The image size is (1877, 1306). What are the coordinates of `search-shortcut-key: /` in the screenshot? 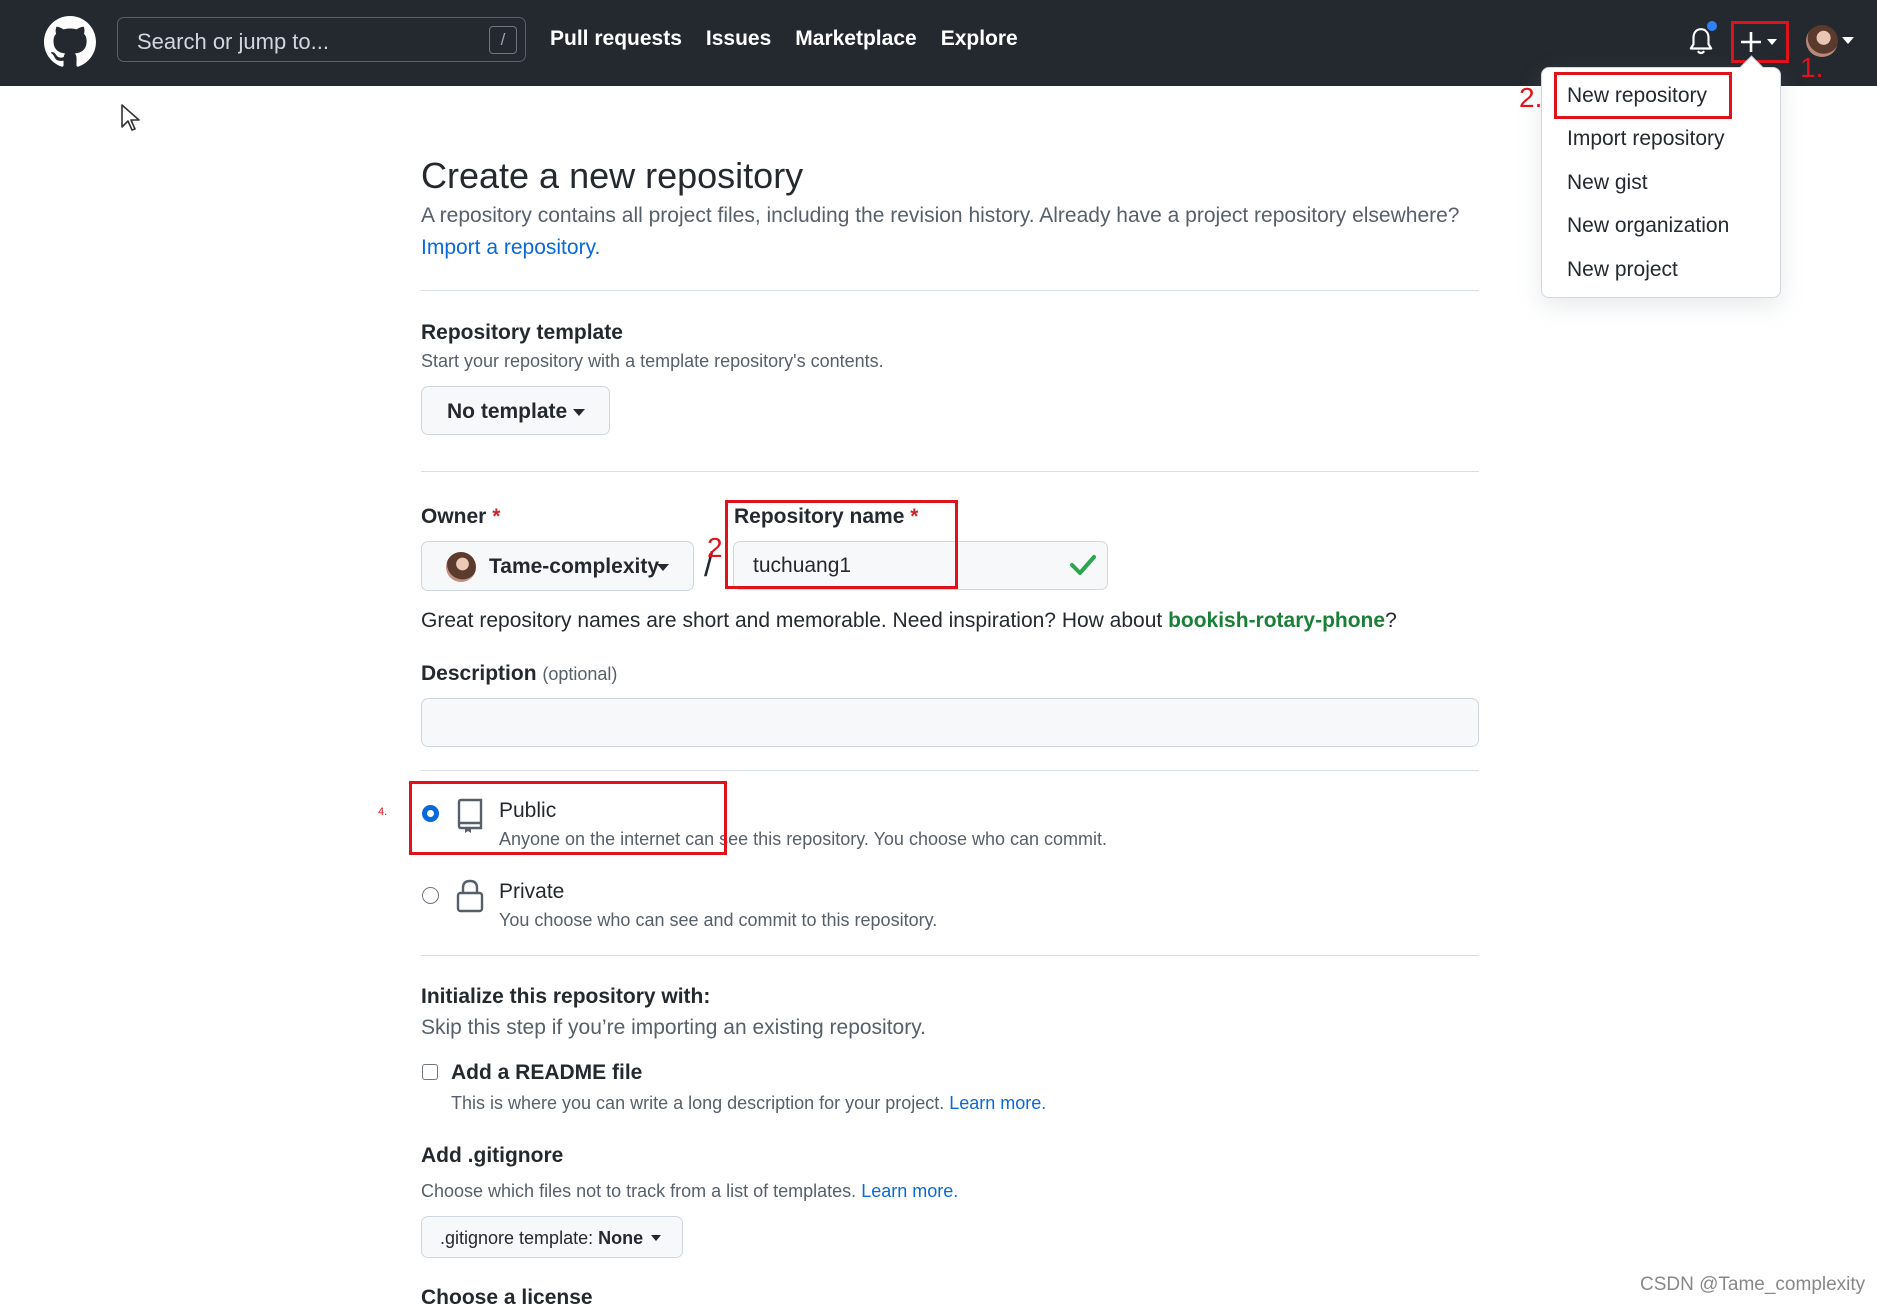 It's located at (503, 40).